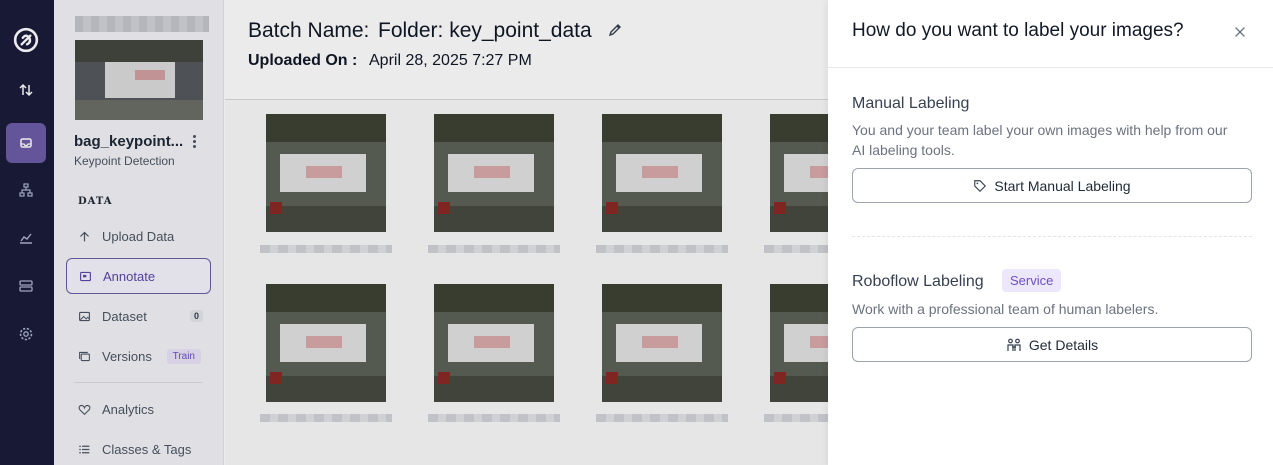 This screenshot has width=1273, height=465. I want to click on sidebar-item-analytics: Analytics, so click(138, 409).